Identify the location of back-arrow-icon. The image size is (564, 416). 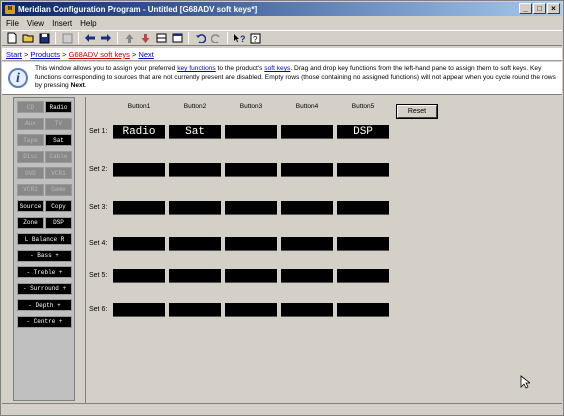
(90, 38).